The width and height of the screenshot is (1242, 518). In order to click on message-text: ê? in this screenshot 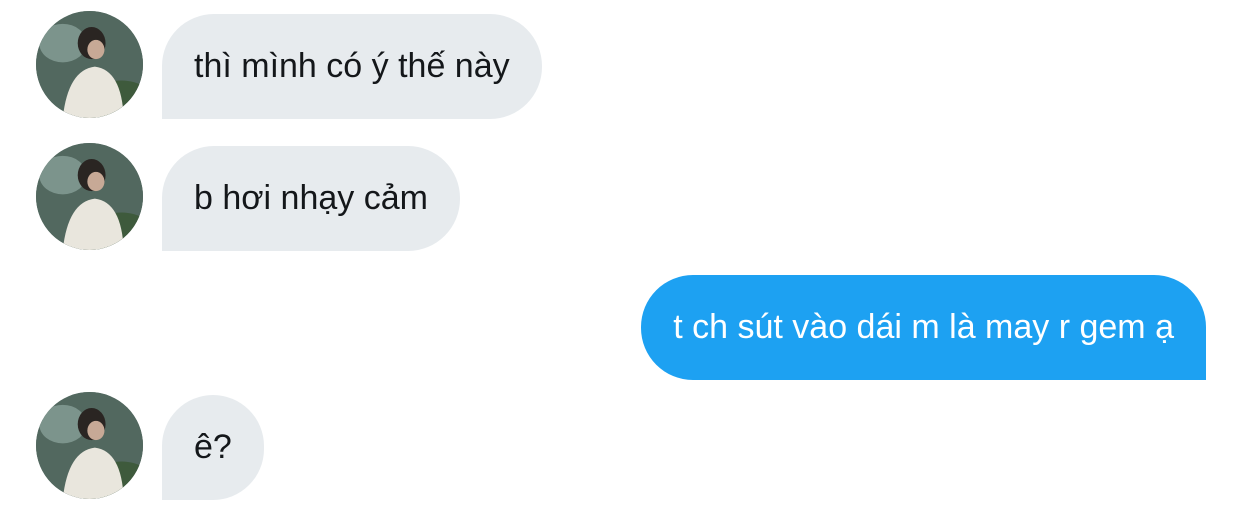, I will do `click(213, 447)`.